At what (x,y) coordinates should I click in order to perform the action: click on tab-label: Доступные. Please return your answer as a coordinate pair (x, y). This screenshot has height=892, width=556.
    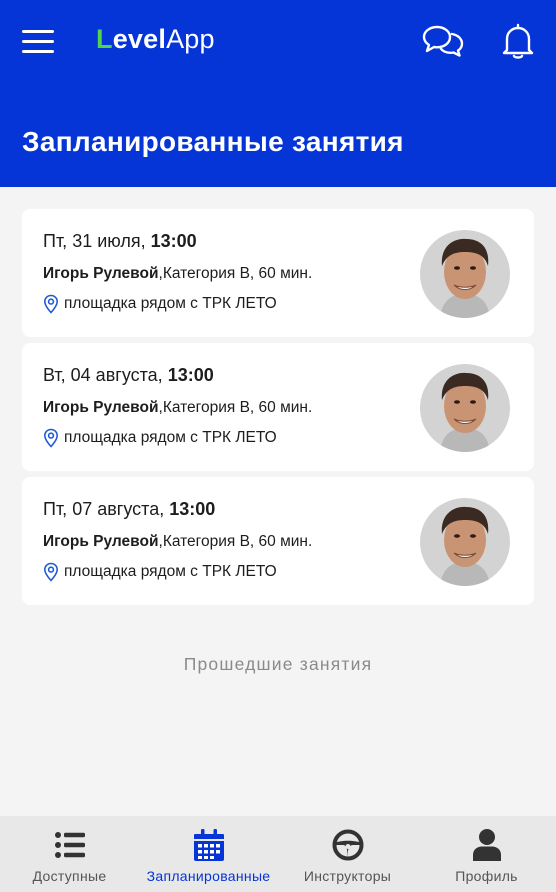
    Looking at the image, I should click on (69, 876).